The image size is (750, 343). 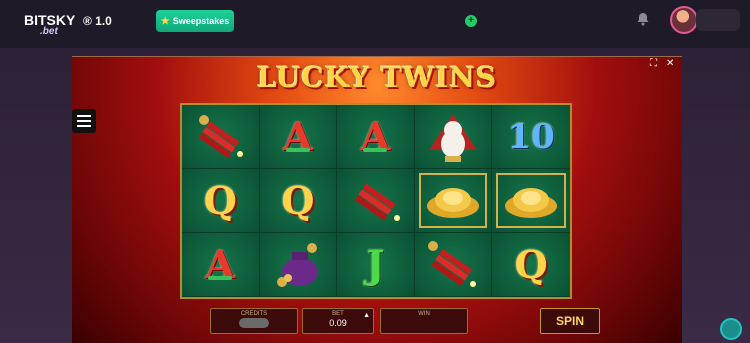 I want to click on reel-cell: J, so click(x=376, y=265).